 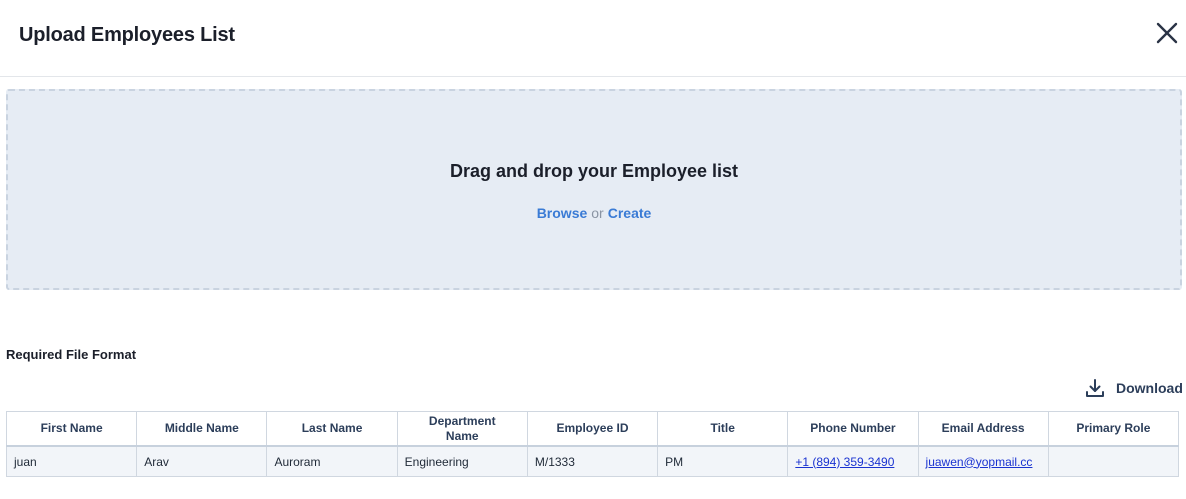 What do you see at coordinates (202, 429) in the screenshot?
I see `column-header: Middle Name` at bounding box center [202, 429].